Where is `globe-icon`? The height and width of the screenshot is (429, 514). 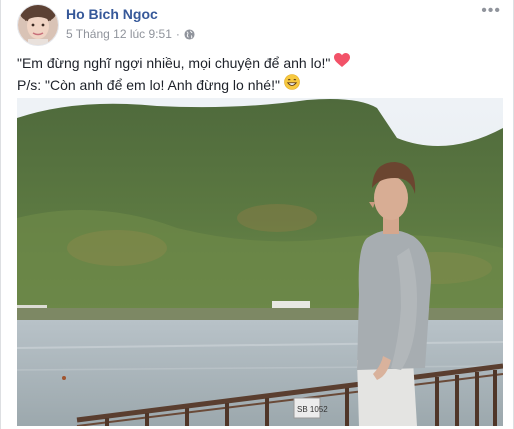
globe-icon is located at coordinates (189, 34).